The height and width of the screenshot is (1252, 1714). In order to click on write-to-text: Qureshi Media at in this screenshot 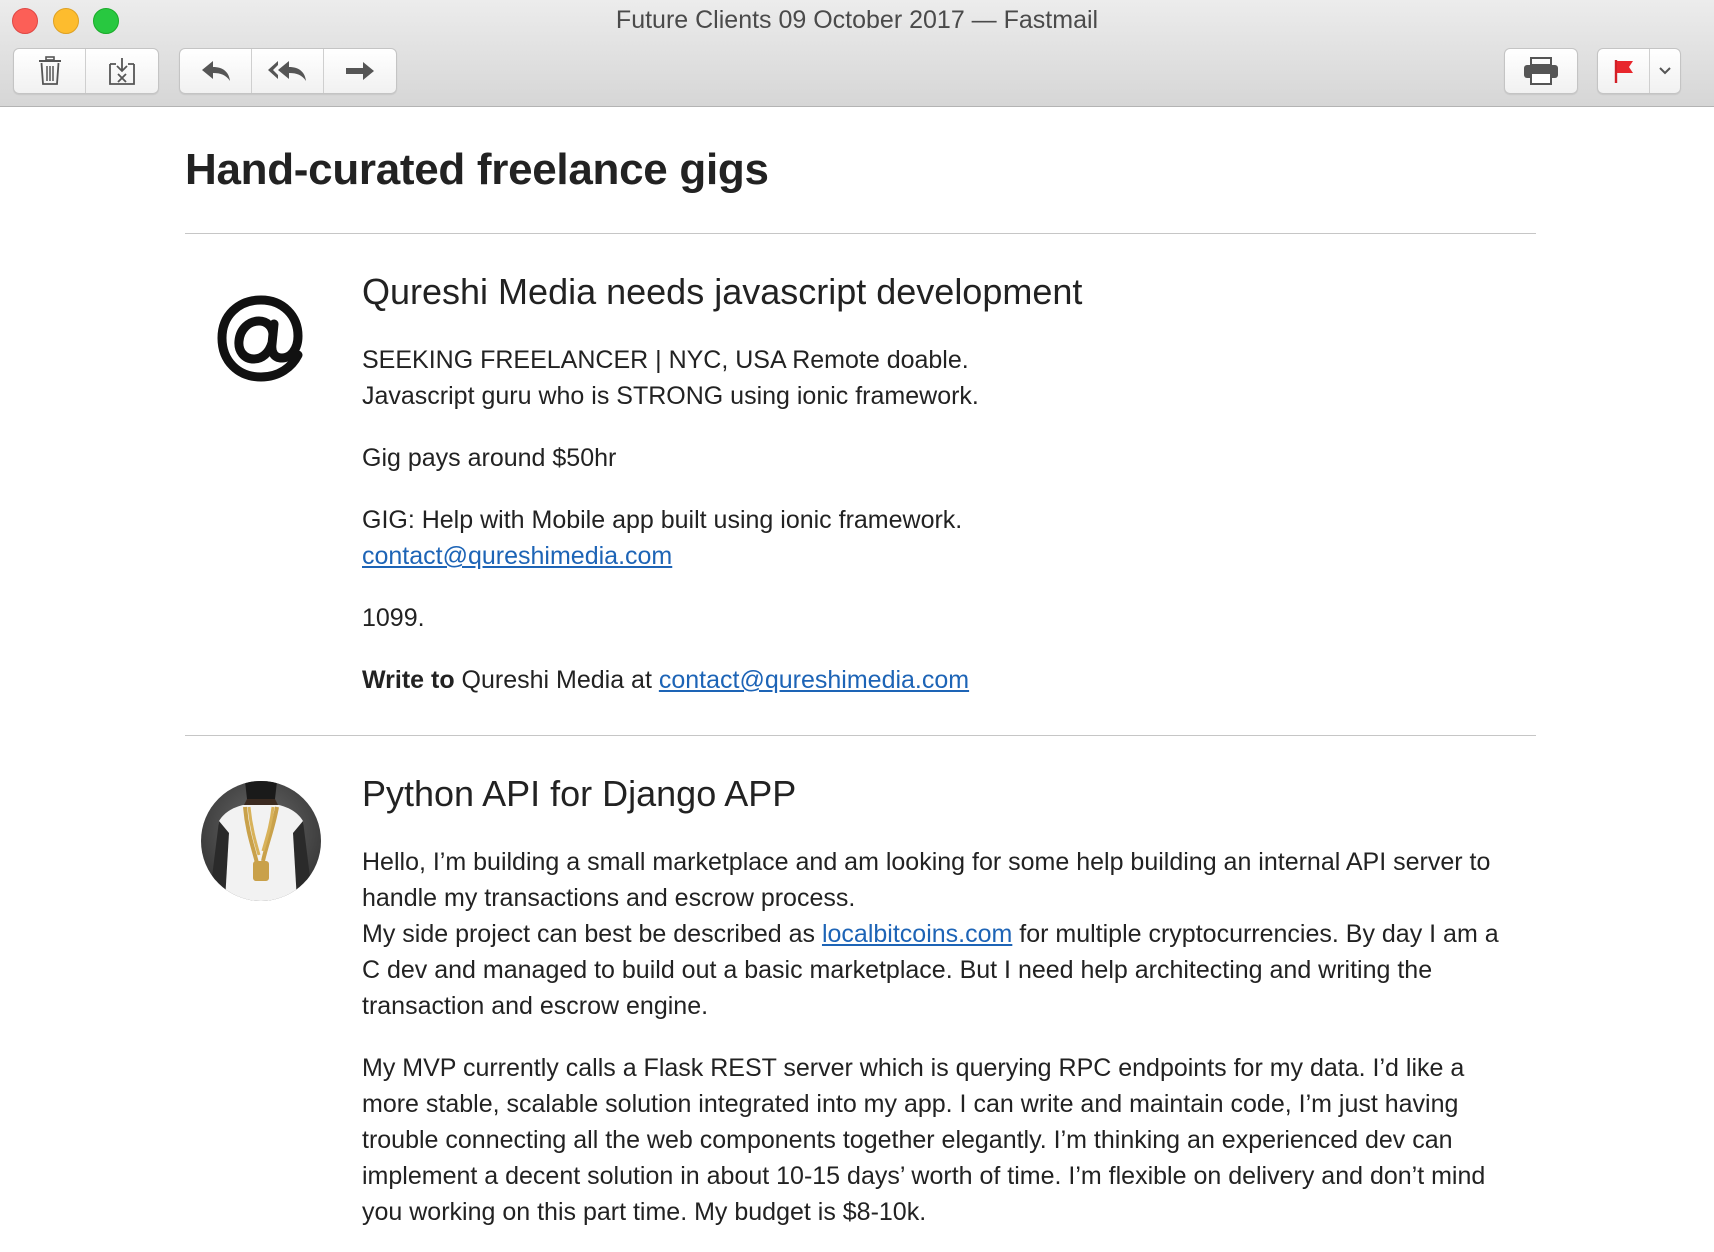, I will do `click(556, 680)`.